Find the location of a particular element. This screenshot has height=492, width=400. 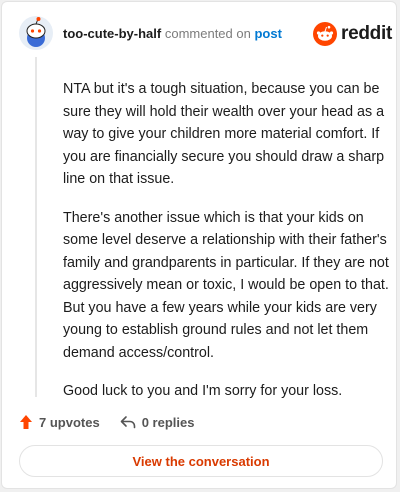

snoo-avatar-icon is located at coordinates (36, 33).